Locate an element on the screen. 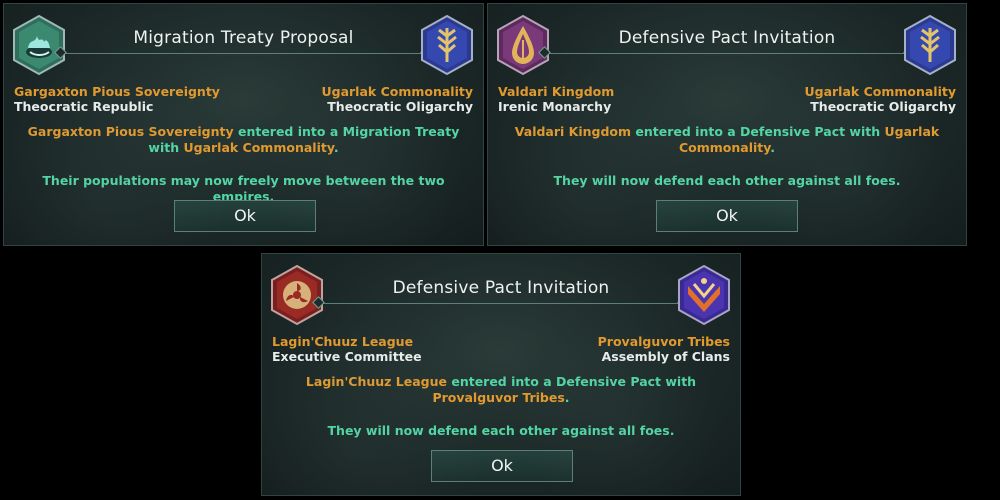 This screenshot has width=1000, height=500. right-empire-name: Provalguvor Tribes is located at coordinates (663, 341).